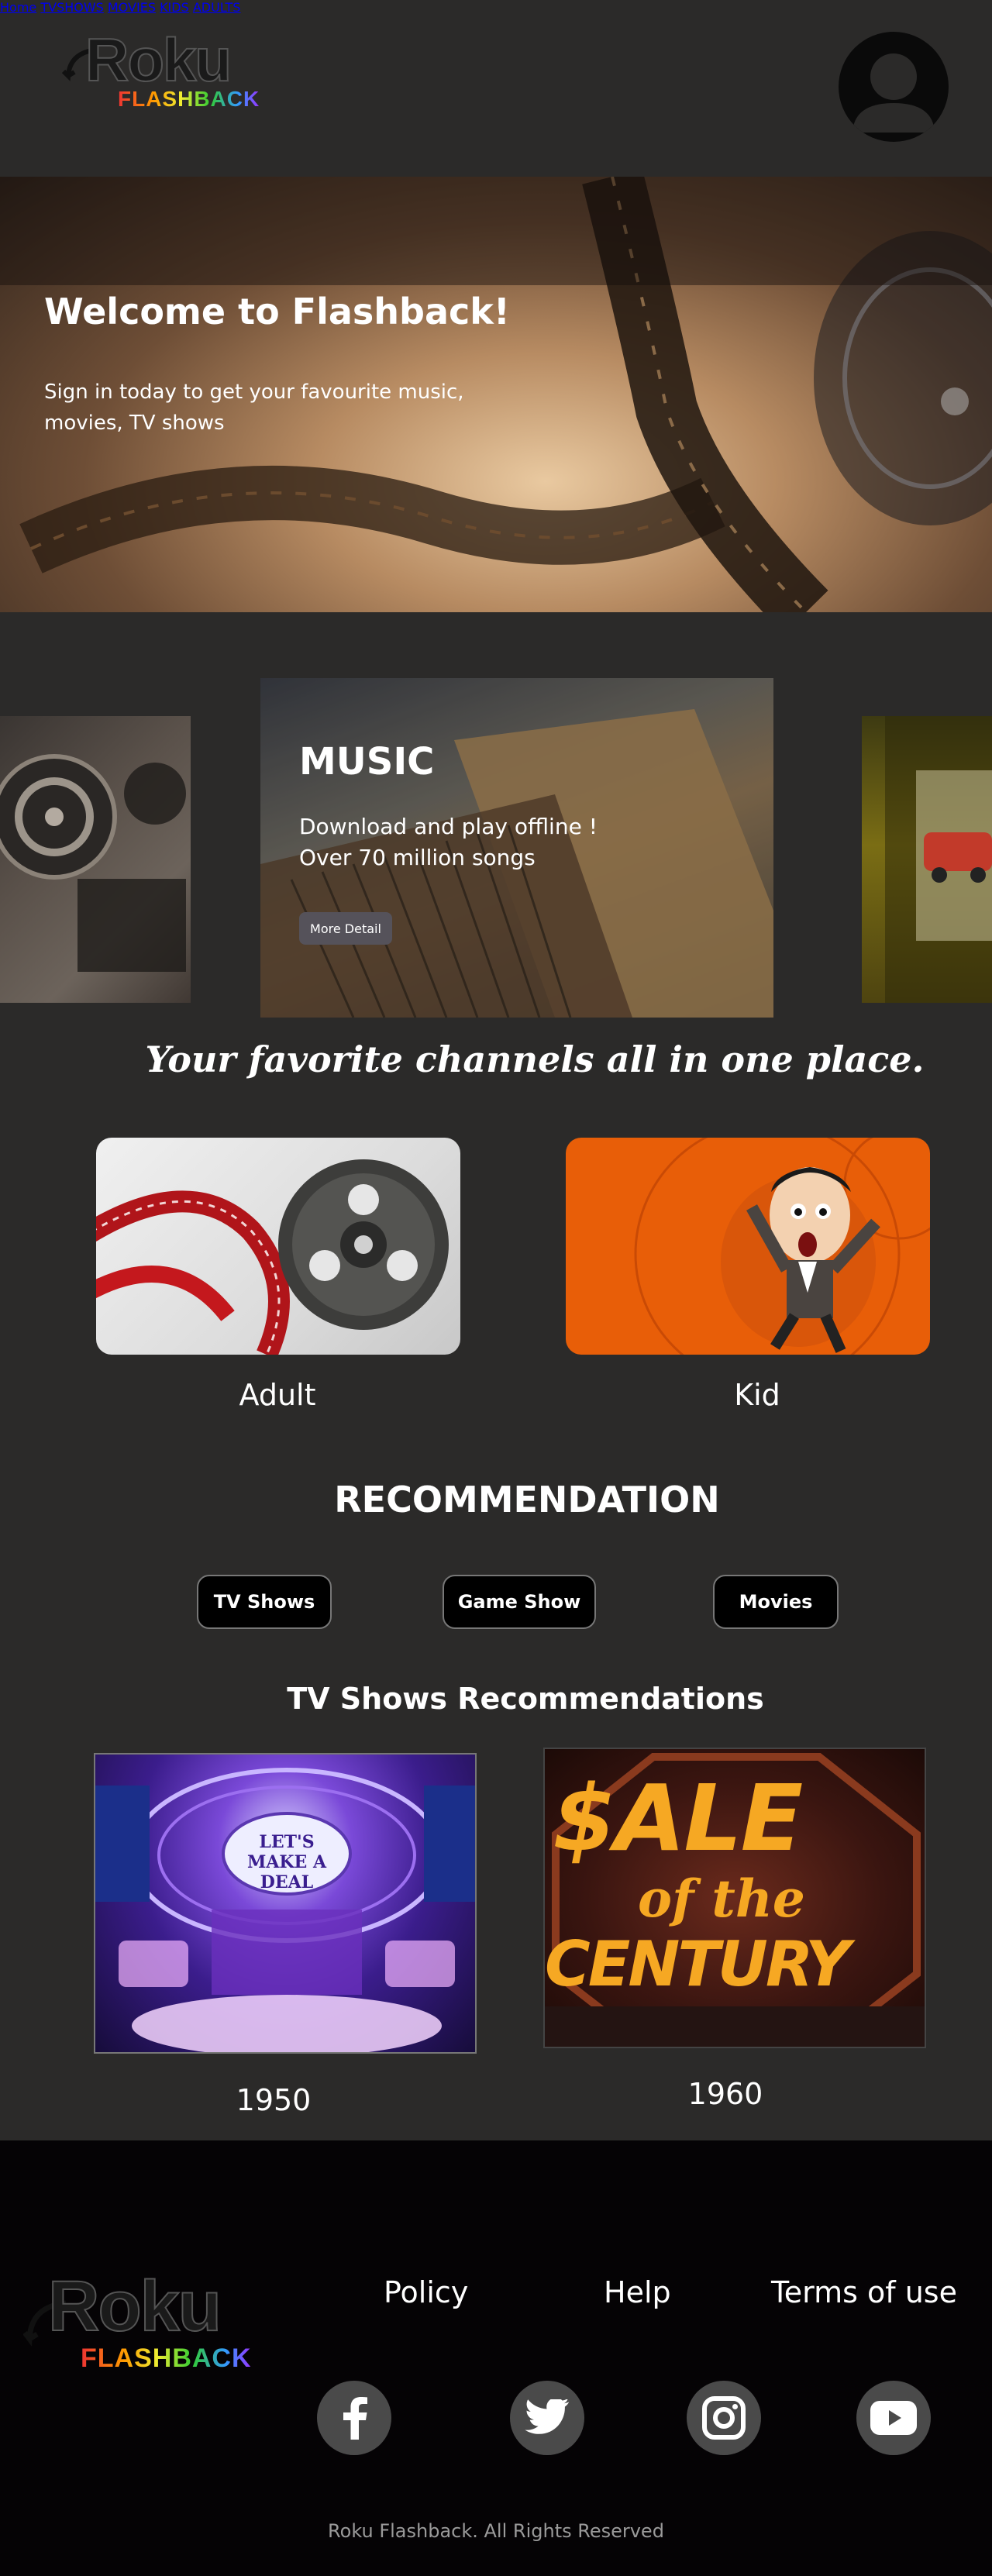 The height and width of the screenshot is (2576, 992). What do you see at coordinates (174, 7) in the screenshot?
I see `nav-kids: KIDS` at bounding box center [174, 7].